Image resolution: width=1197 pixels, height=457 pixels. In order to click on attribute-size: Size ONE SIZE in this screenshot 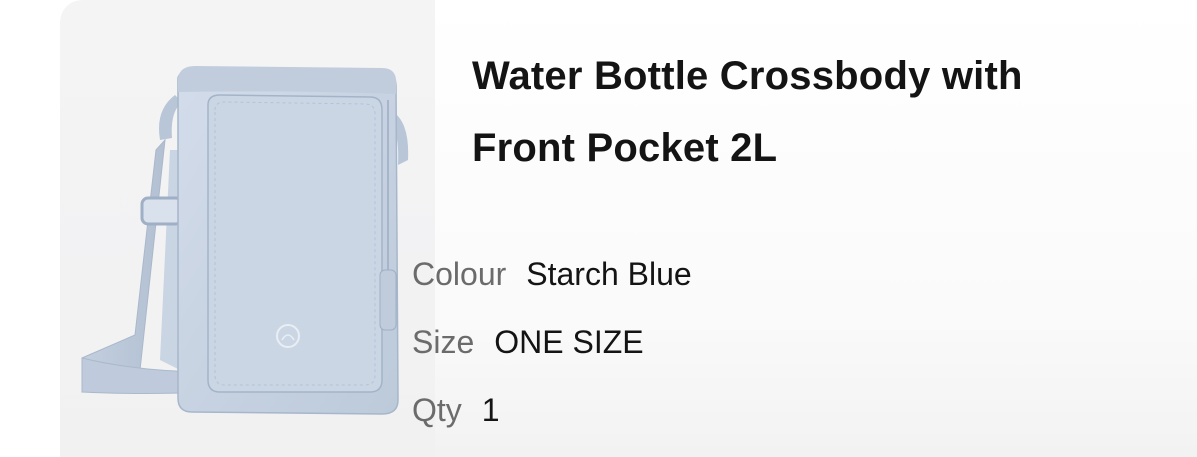, I will do `click(552, 342)`.